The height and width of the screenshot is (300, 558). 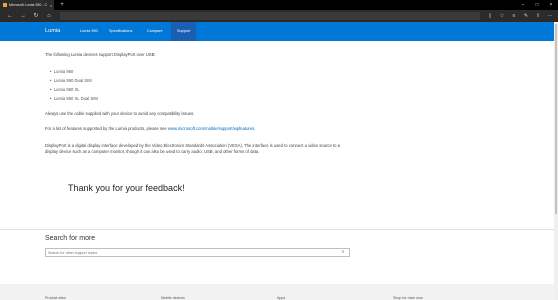 What do you see at coordinates (514, 16) in the screenshot?
I see `hub-icon: ≡` at bounding box center [514, 16].